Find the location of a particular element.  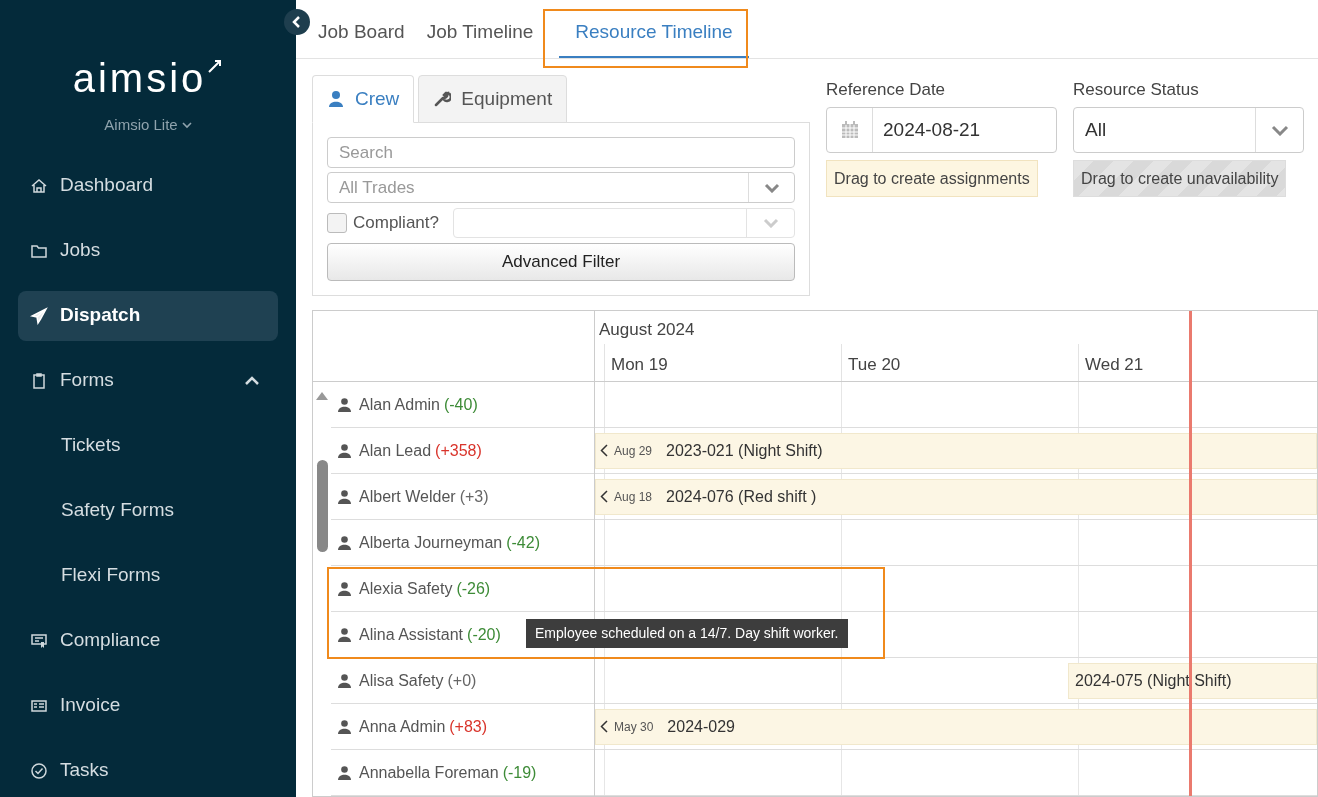

compliant-checkbox is located at coordinates (337, 223).